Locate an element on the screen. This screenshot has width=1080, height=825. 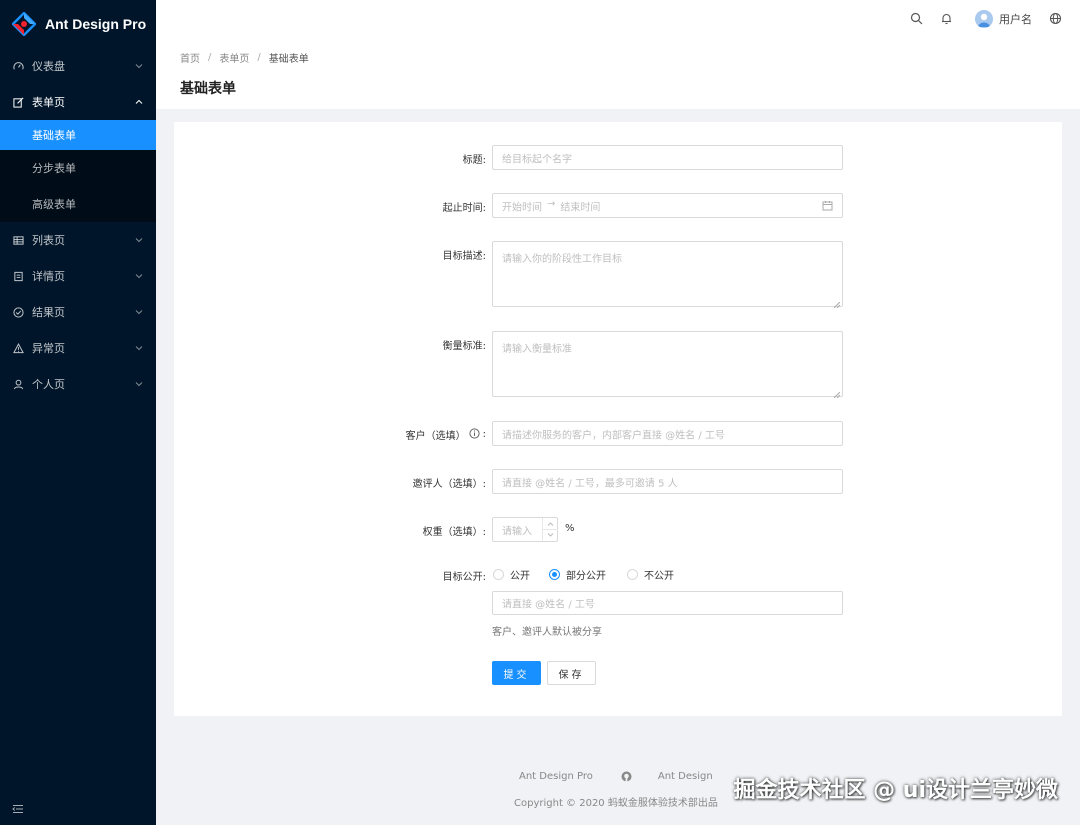
footer-link-ant-design-pro: Ant Design Pro is located at coordinates (556, 776).